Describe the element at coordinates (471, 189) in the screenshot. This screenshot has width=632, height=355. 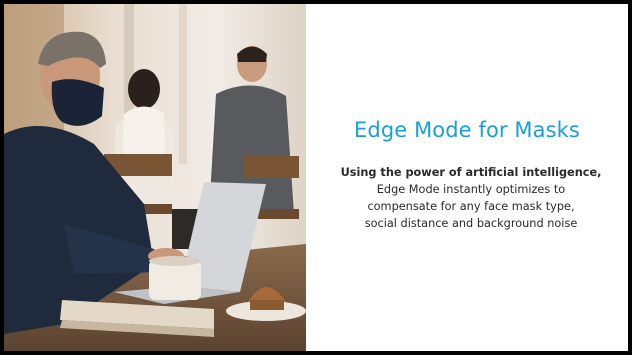
I see `body-line-1: Edge Mode instantly optimizes to` at that location.